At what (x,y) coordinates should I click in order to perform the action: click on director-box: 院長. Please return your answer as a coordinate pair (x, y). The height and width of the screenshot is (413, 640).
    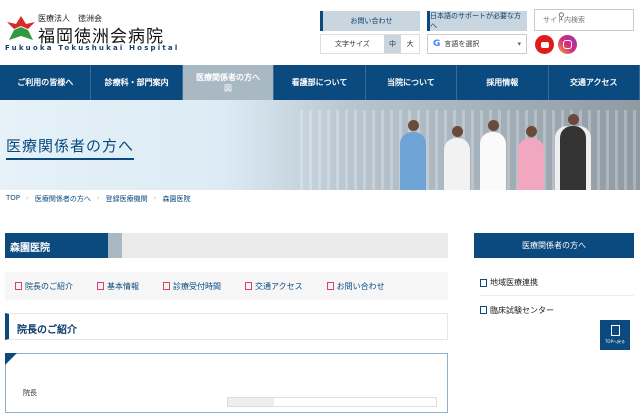
    Looking at the image, I should click on (226, 383).